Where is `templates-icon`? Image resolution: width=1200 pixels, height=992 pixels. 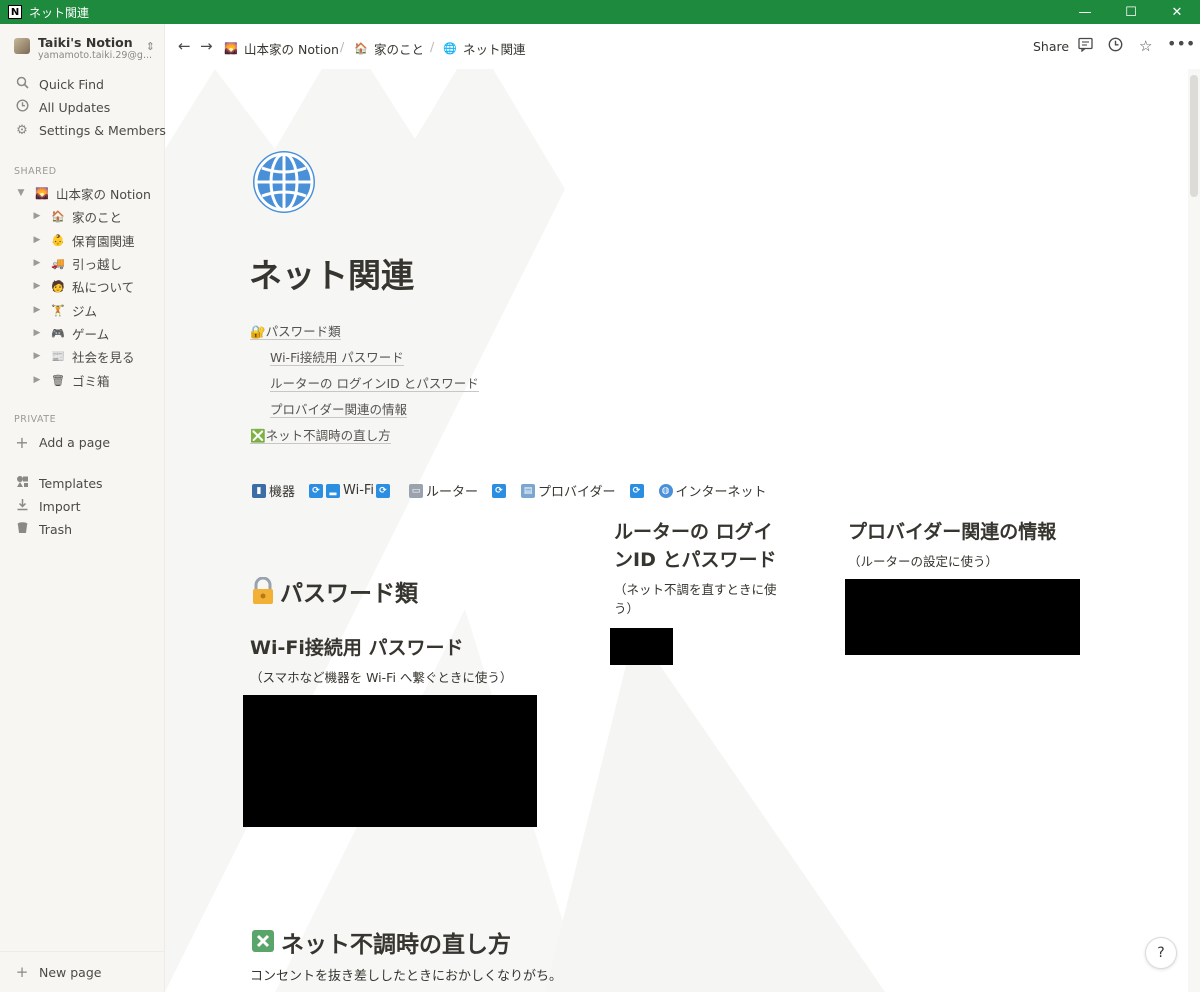 templates-icon is located at coordinates (22, 483).